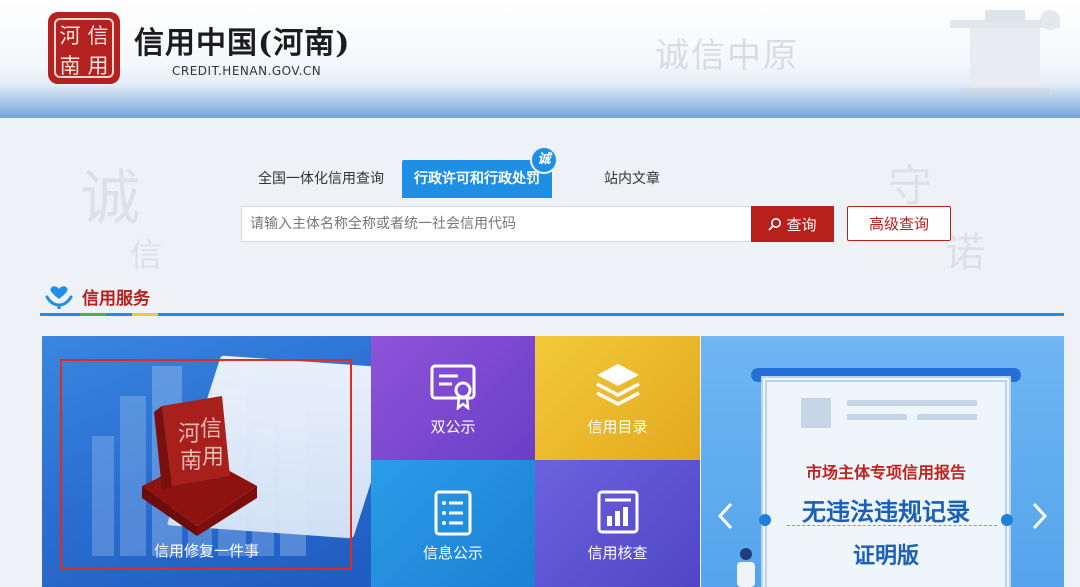  What do you see at coordinates (452, 553) in the screenshot?
I see `tile-info-publicity-label: 信息公示` at bounding box center [452, 553].